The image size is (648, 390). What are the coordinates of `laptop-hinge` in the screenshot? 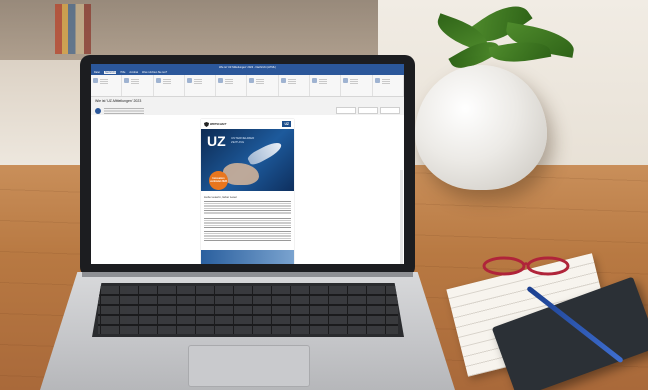 It's located at (247, 274).